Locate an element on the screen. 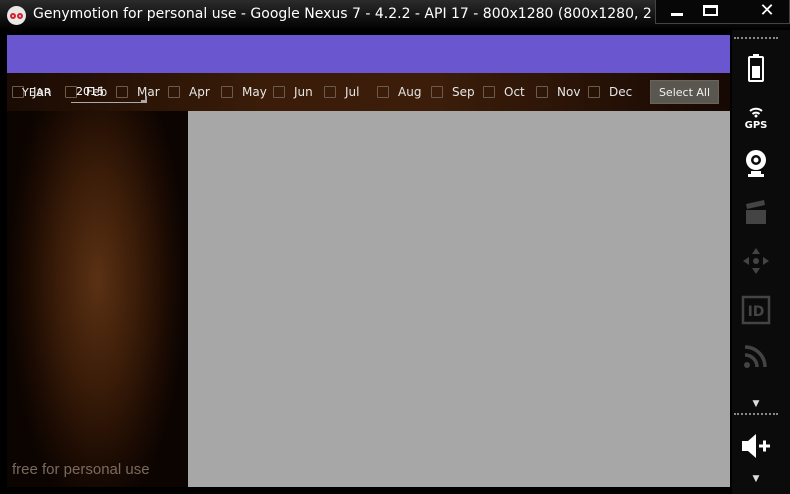 This screenshot has width=790, height=494. month-label: Aug is located at coordinates (410, 92).